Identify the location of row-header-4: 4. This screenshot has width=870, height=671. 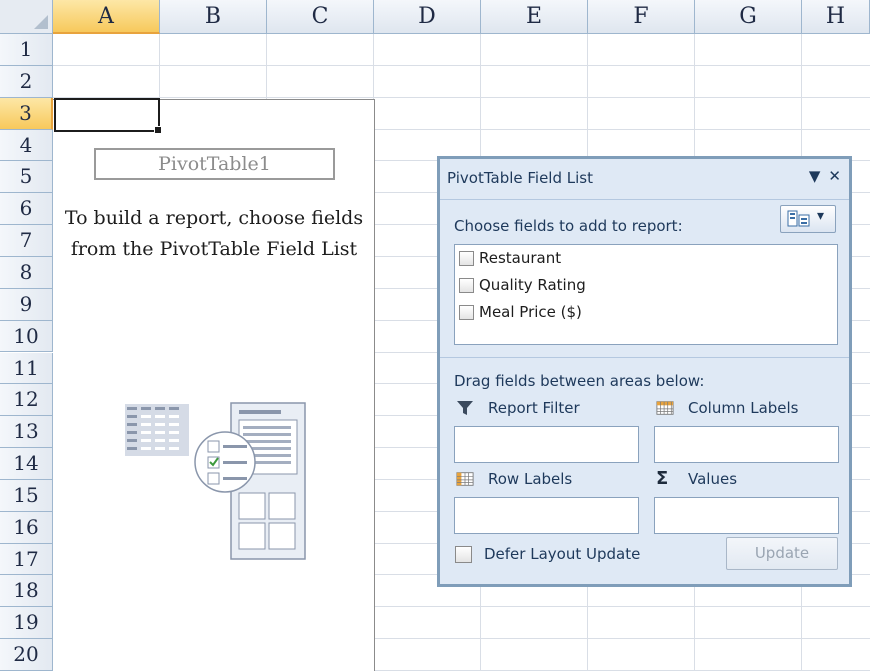
(26, 145).